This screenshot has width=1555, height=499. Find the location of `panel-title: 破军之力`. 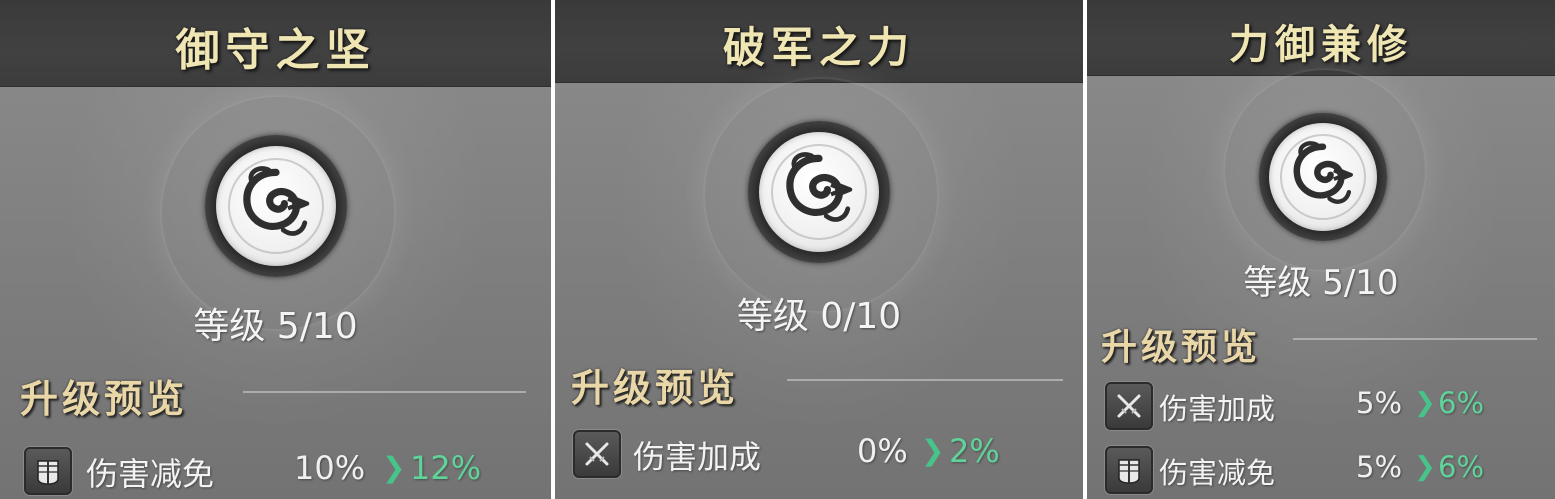

panel-title: 破军之力 is located at coordinates (818, 47).